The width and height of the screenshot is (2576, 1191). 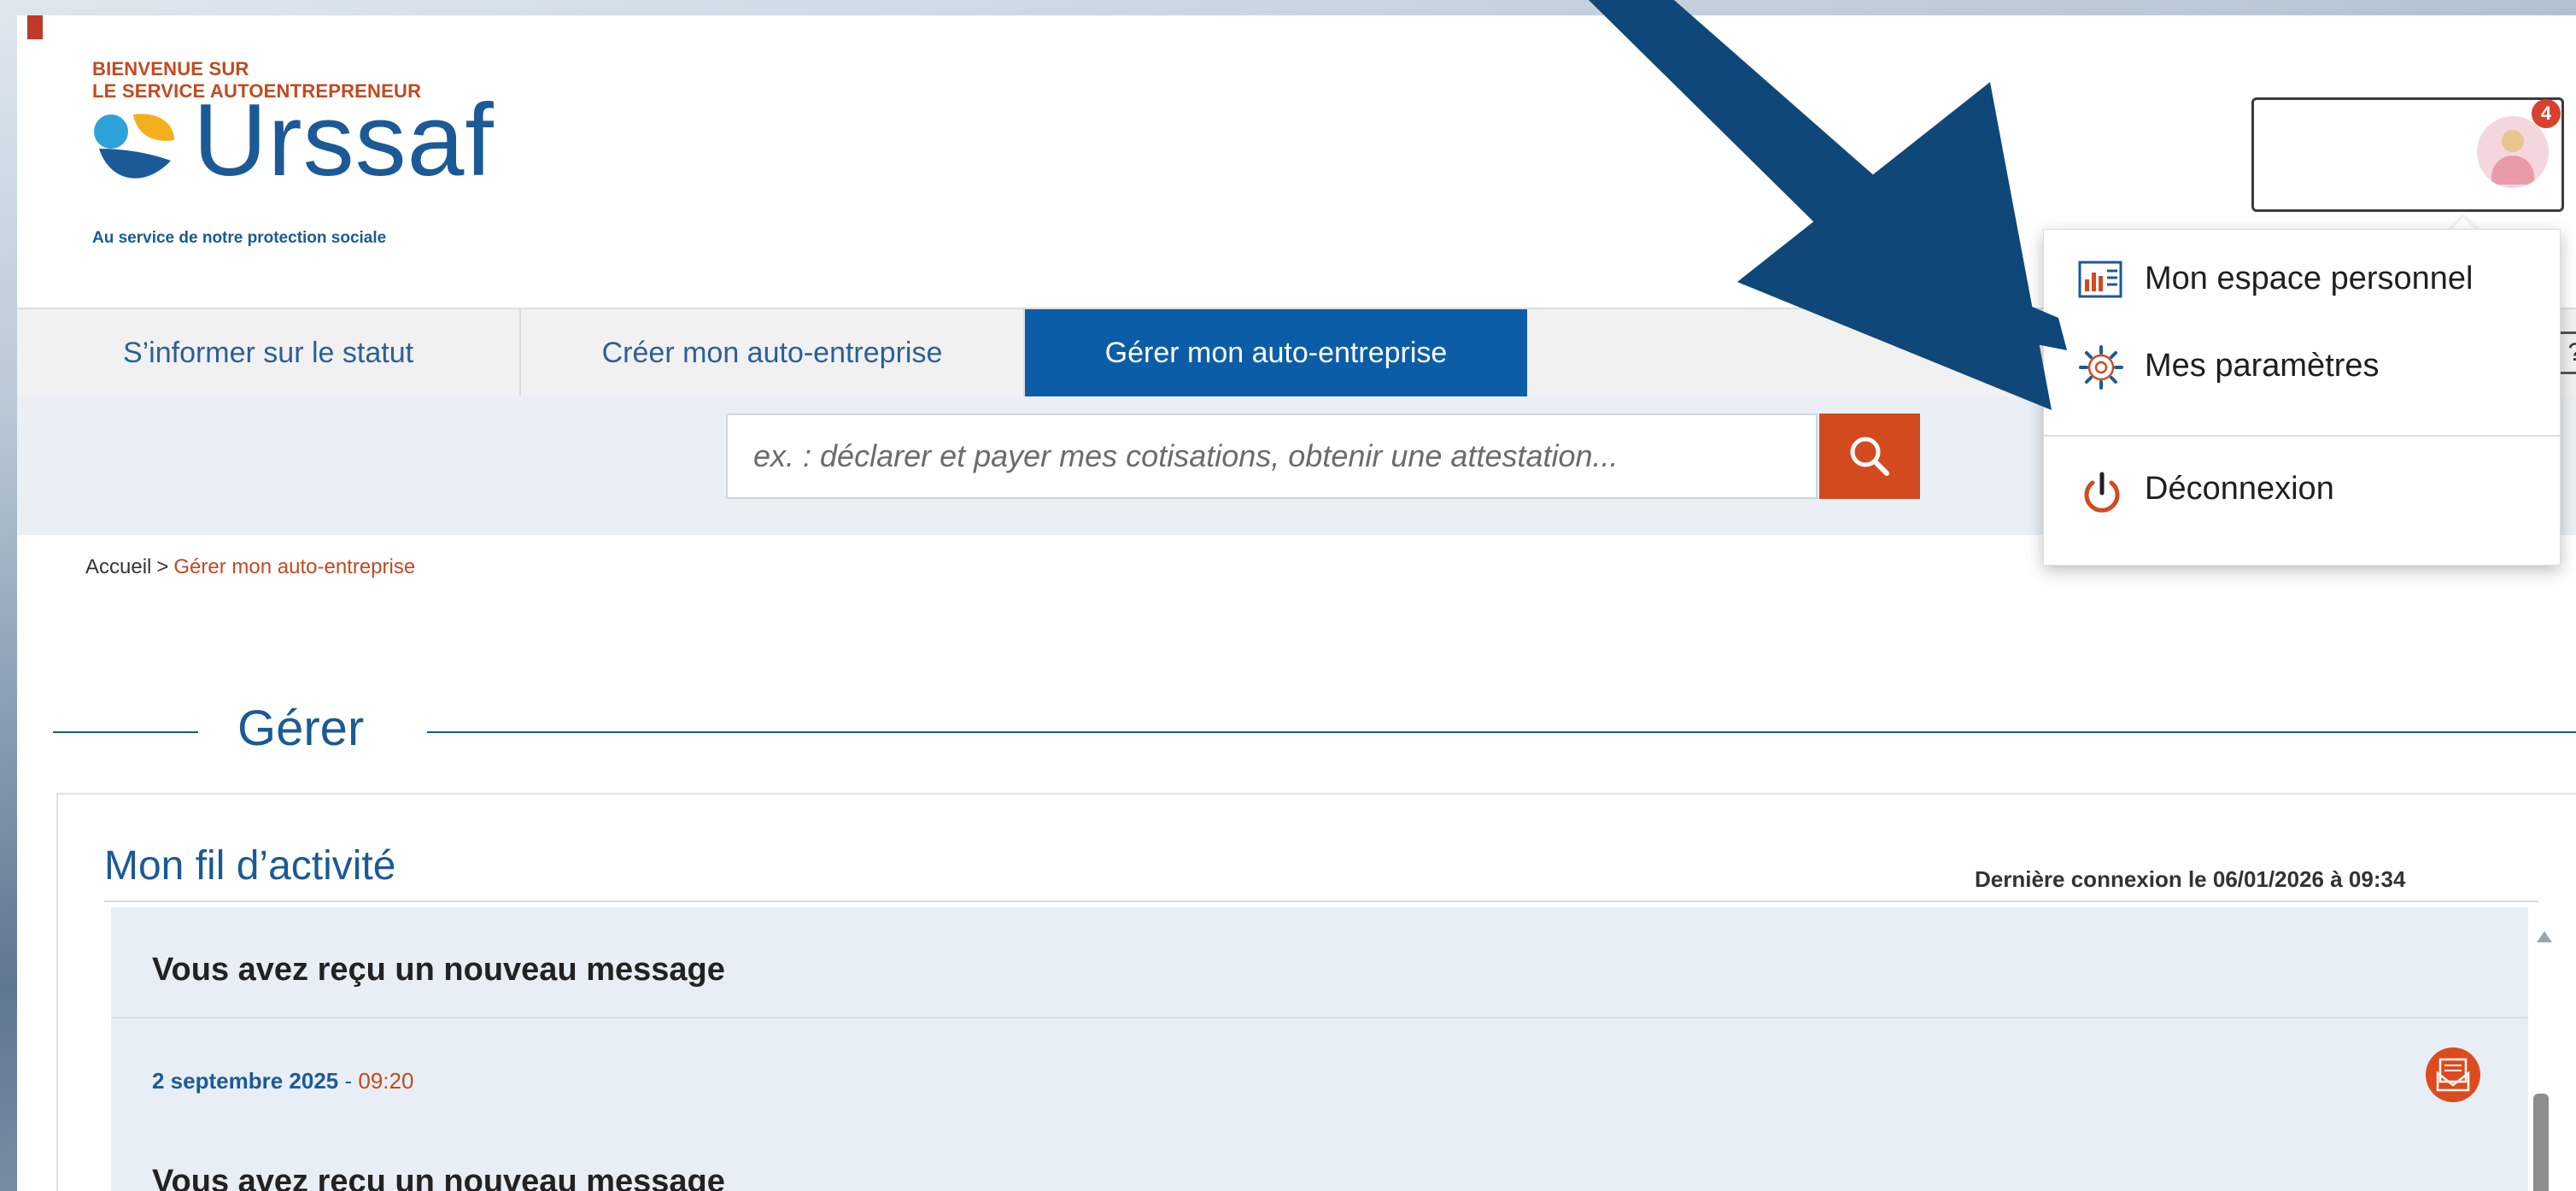 I want to click on menu-item-parametres: Mes paramètres, so click(x=2302, y=366).